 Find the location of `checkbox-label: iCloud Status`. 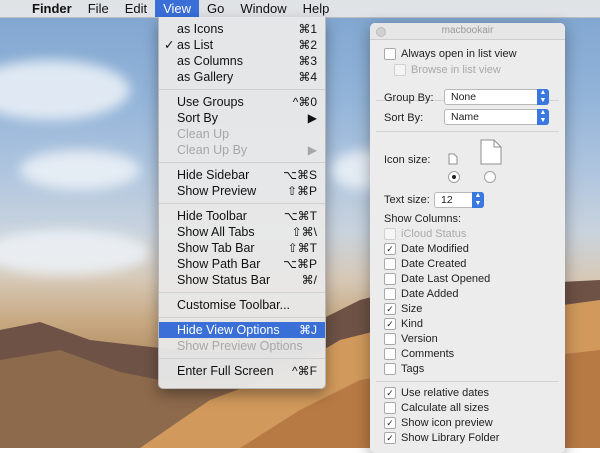

checkbox-label: iCloud Status is located at coordinates (434, 234).